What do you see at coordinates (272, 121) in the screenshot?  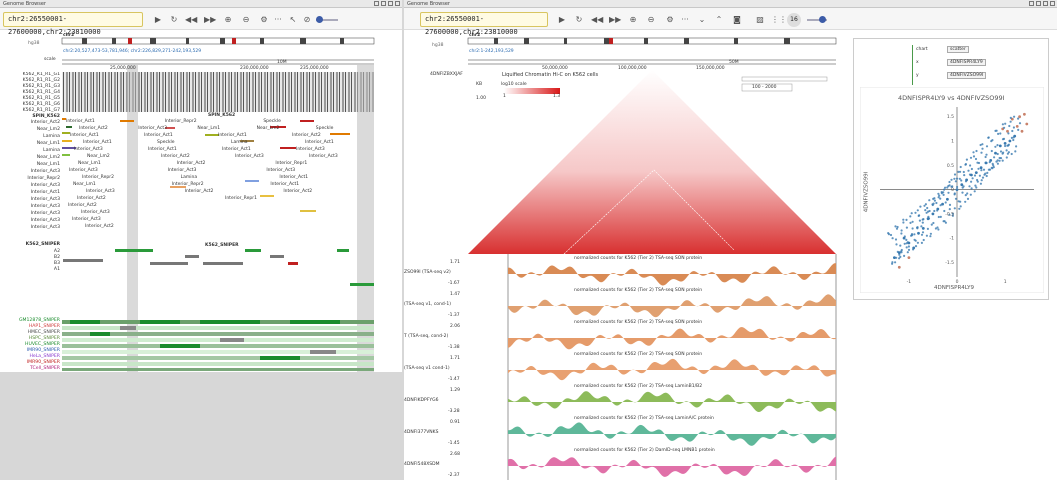 I see `spin-segment-label: Speckle` at bounding box center [272, 121].